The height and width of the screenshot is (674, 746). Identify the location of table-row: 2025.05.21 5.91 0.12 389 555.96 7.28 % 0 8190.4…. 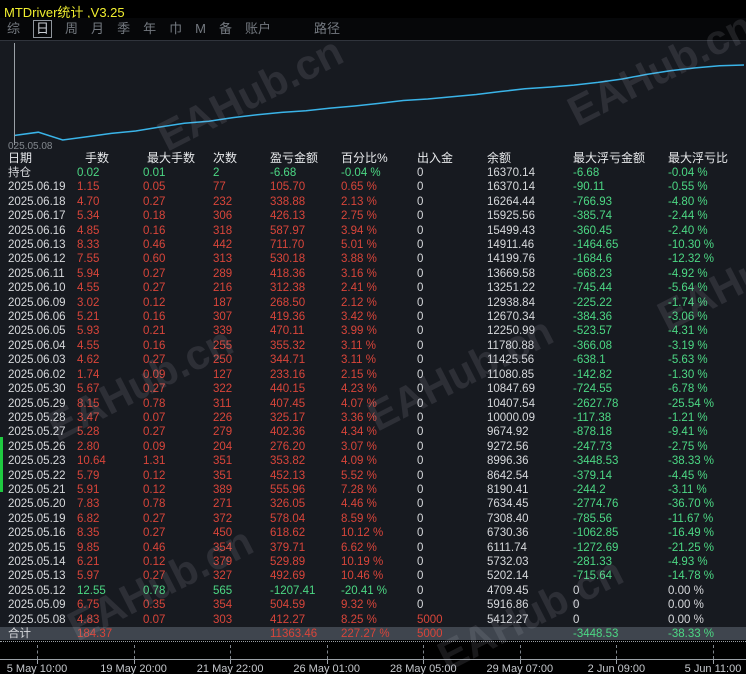
(357, 489).